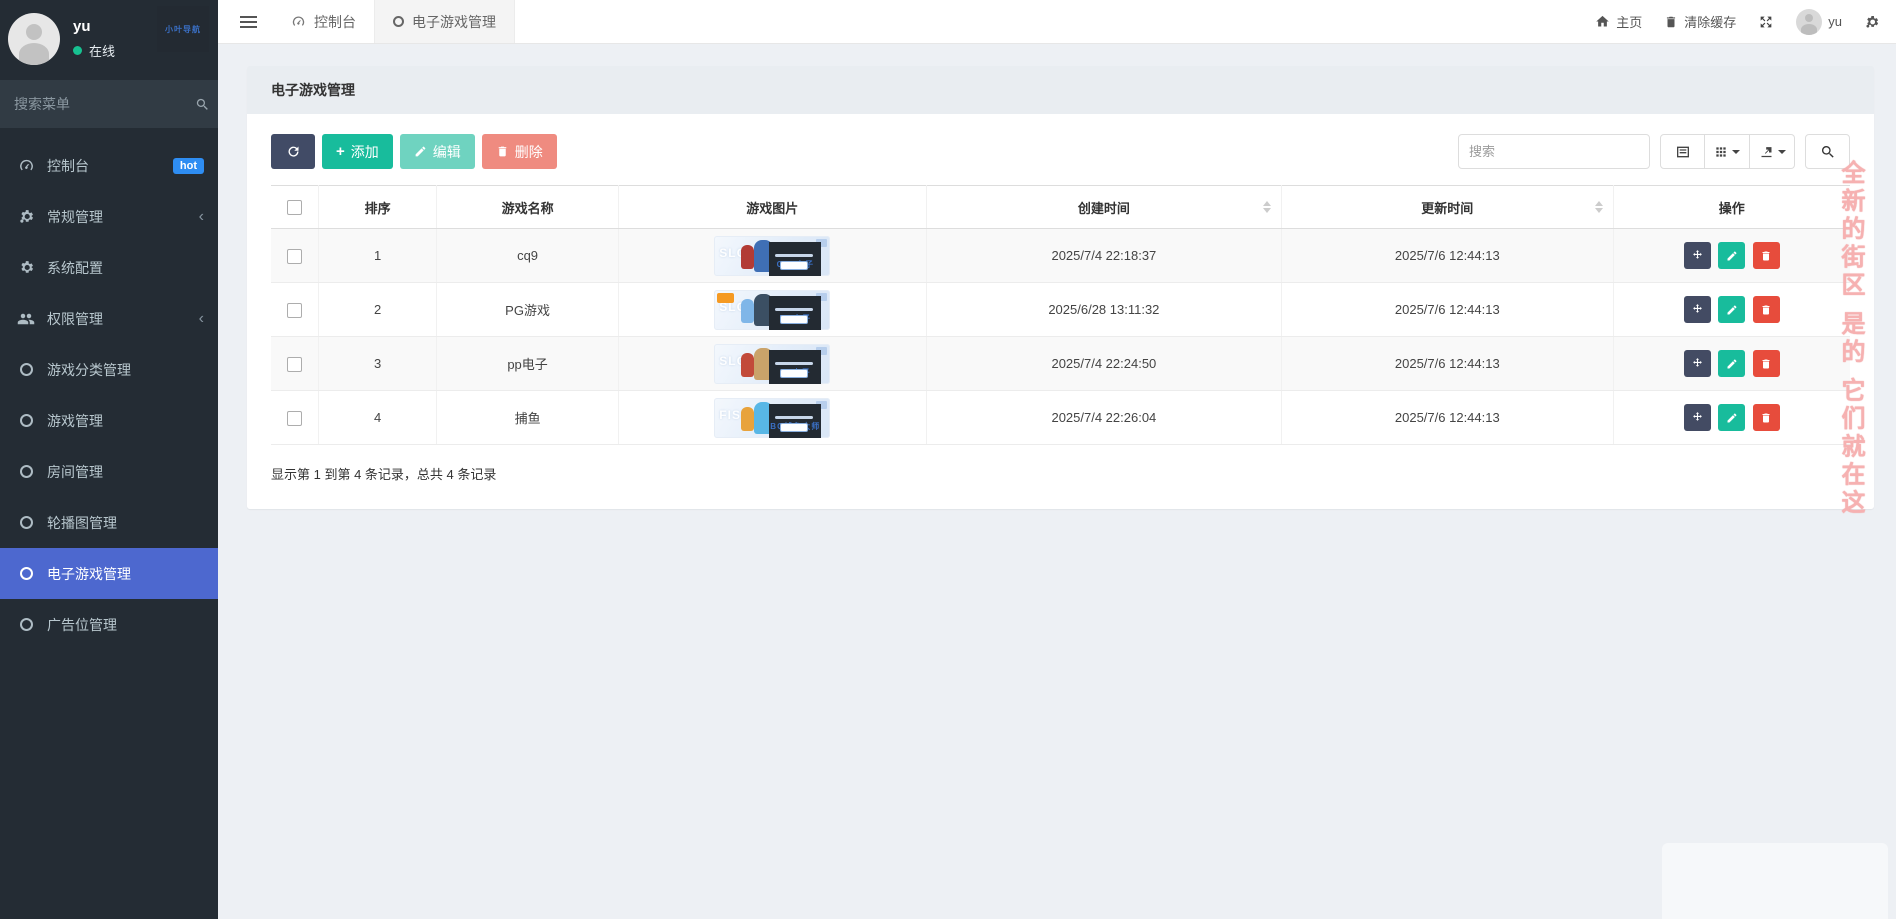  Describe the element at coordinates (335, 21) in the screenshot. I see `tab-label: 控制台` at that location.